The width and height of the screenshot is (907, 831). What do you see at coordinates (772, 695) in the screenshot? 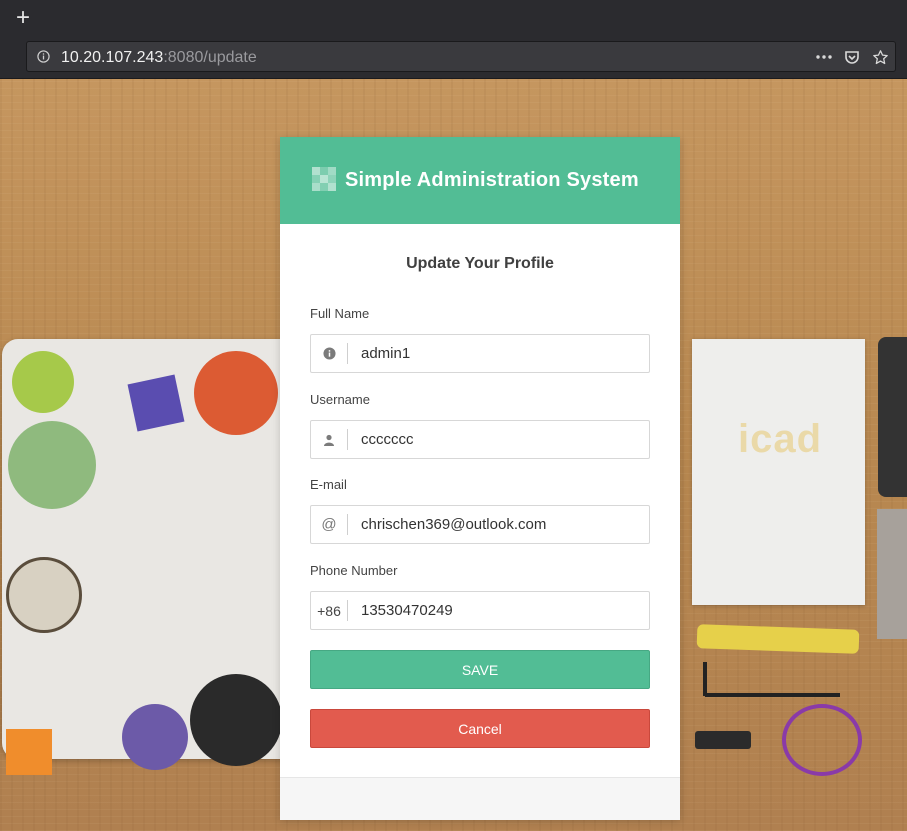
I see `allen-key` at bounding box center [772, 695].